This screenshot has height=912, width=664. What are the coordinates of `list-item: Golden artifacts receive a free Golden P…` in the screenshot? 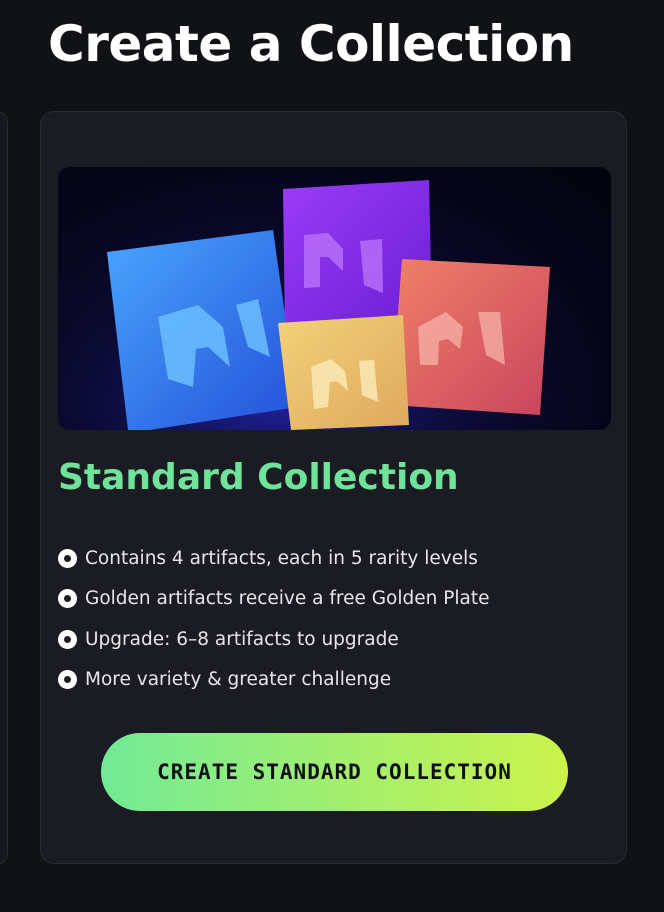 It's located at (274, 599).